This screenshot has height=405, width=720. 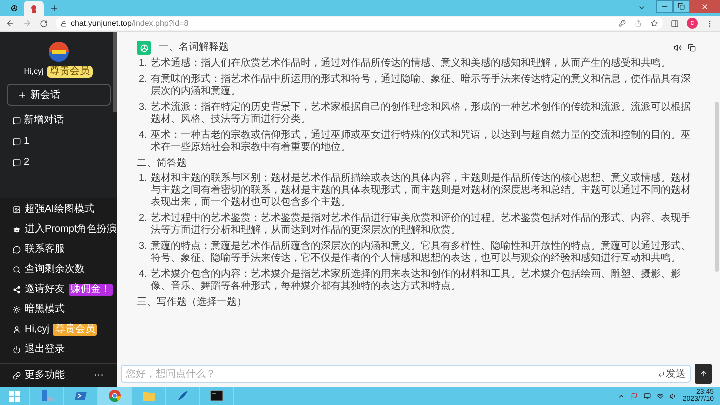 What do you see at coordinates (69, 72) in the screenshot?
I see `member-badge: 尊贵会员` at bounding box center [69, 72].